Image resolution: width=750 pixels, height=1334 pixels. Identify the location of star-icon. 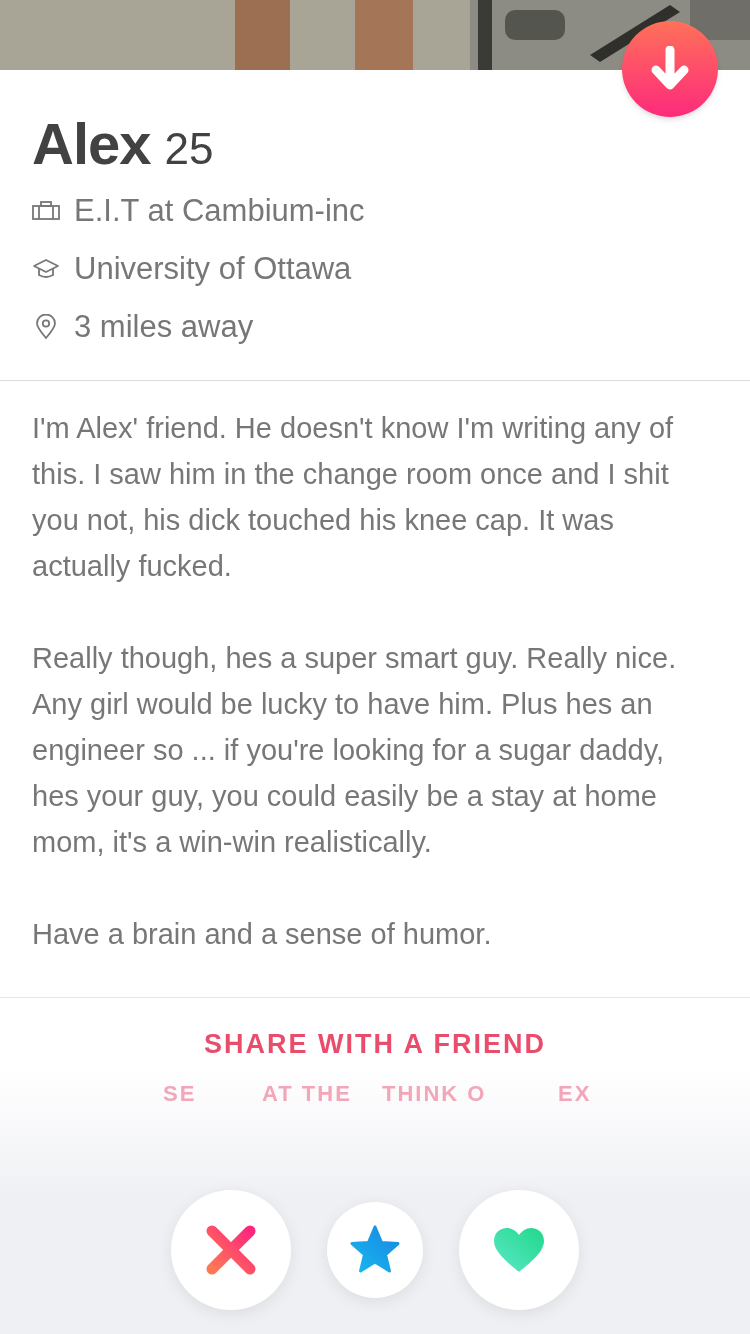
(375, 1250).